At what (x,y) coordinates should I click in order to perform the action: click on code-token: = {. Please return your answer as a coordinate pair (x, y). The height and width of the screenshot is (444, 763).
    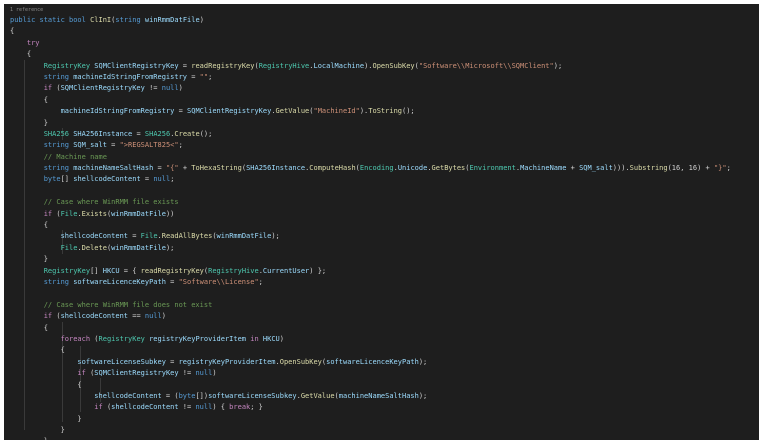
    Looking at the image, I should click on (130, 270).